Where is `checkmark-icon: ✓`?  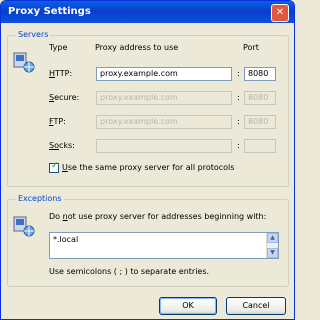 checkmark-icon: ✓ is located at coordinates (55, 166).